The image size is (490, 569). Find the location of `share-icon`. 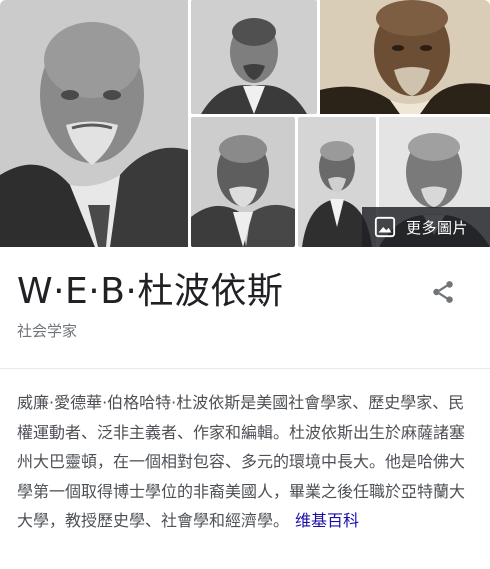

share-icon is located at coordinates (443, 292).